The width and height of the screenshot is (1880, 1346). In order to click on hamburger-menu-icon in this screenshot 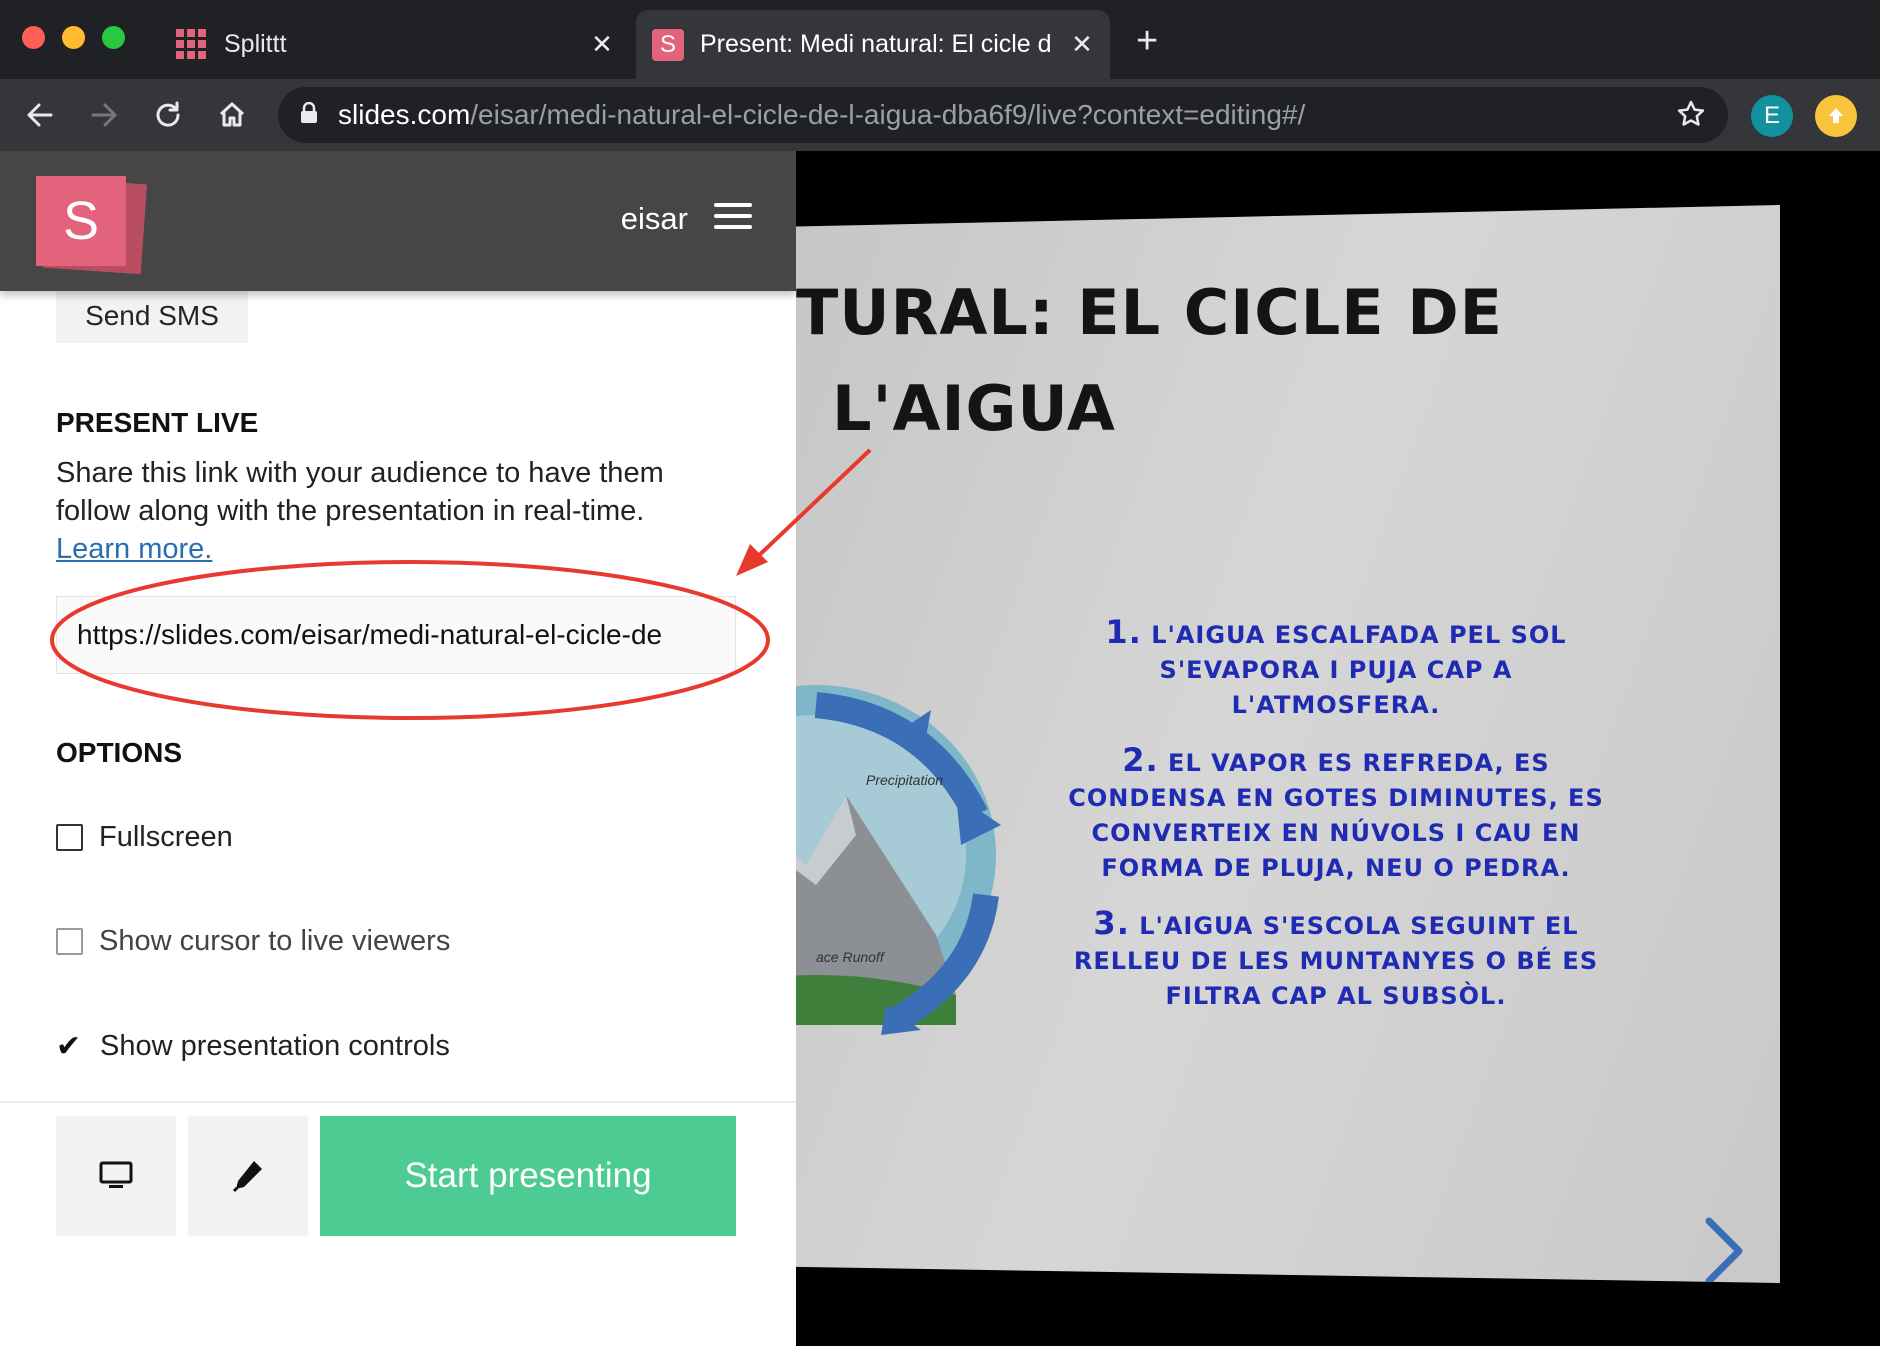, I will do `click(733, 218)`.